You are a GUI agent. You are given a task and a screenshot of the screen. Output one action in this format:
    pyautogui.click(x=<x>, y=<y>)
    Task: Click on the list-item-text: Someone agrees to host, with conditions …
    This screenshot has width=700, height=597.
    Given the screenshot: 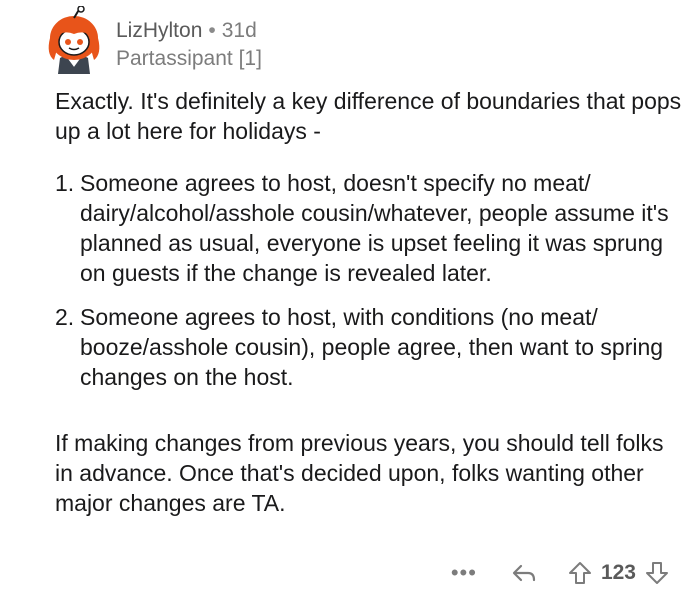 What is the action you would take?
    pyautogui.click(x=372, y=347)
    